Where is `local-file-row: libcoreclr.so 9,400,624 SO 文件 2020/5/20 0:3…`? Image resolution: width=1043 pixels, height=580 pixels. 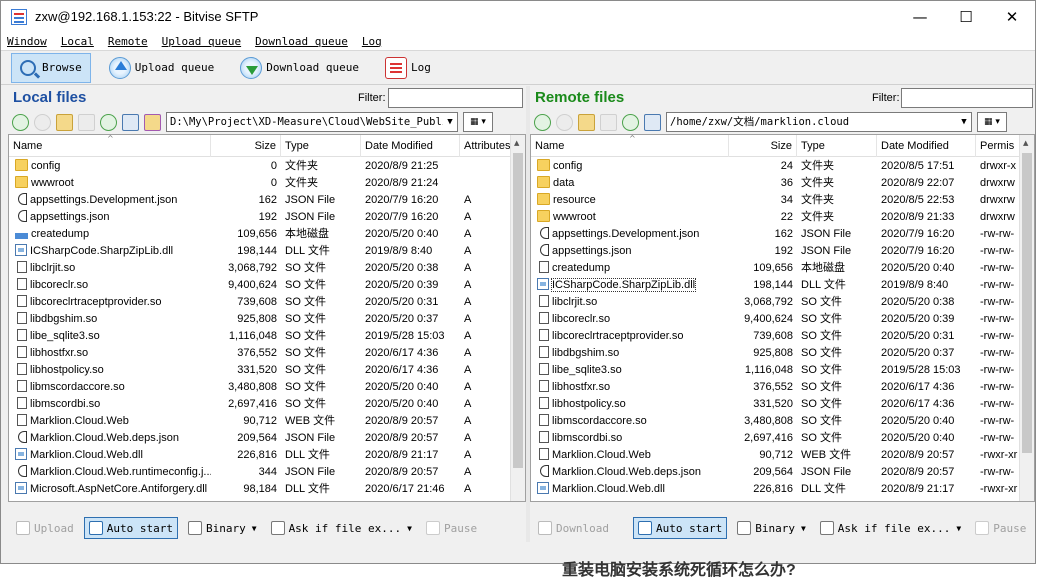
local-file-row: libcoreclr.so 9,400,624 SO 文件 2020/5/20 0:3… is located at coordinates (267, 285).